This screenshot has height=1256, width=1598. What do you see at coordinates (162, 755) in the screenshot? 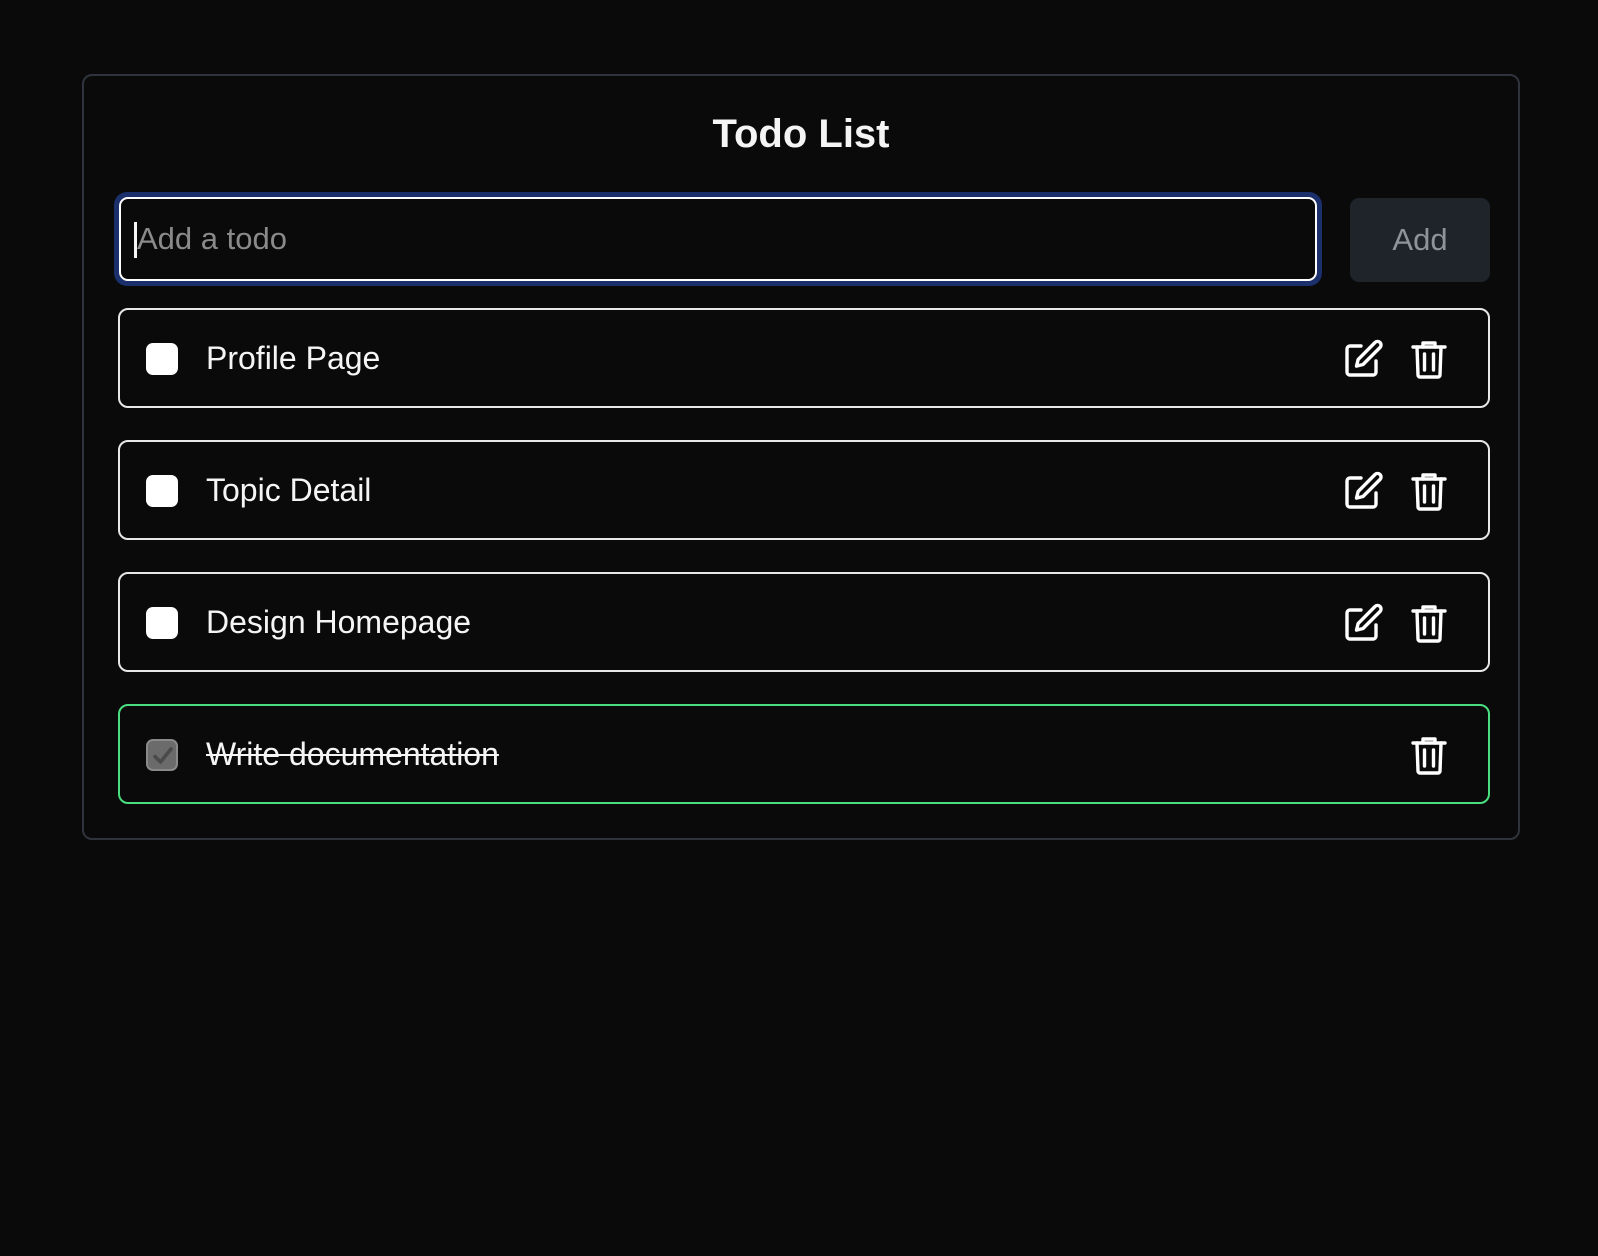
I see `todo-checkbox-checked` at bounding box center [162, 755].